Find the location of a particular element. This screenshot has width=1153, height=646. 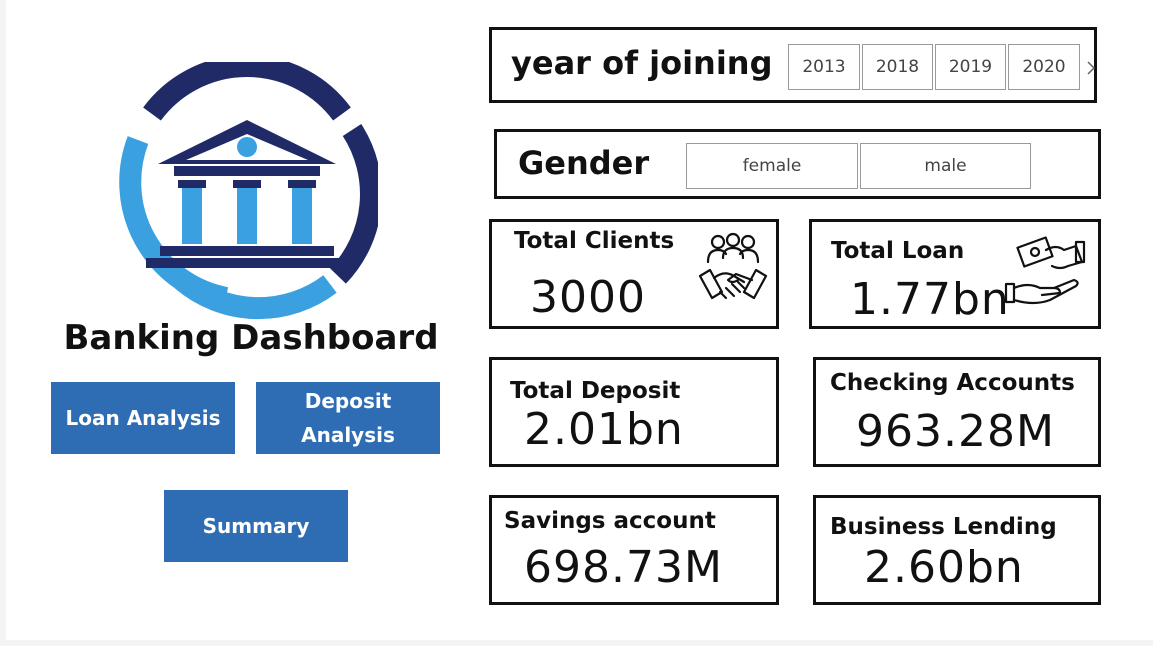

checking-accounts-label: Checking Accounts is located at coordinates (952, 383).